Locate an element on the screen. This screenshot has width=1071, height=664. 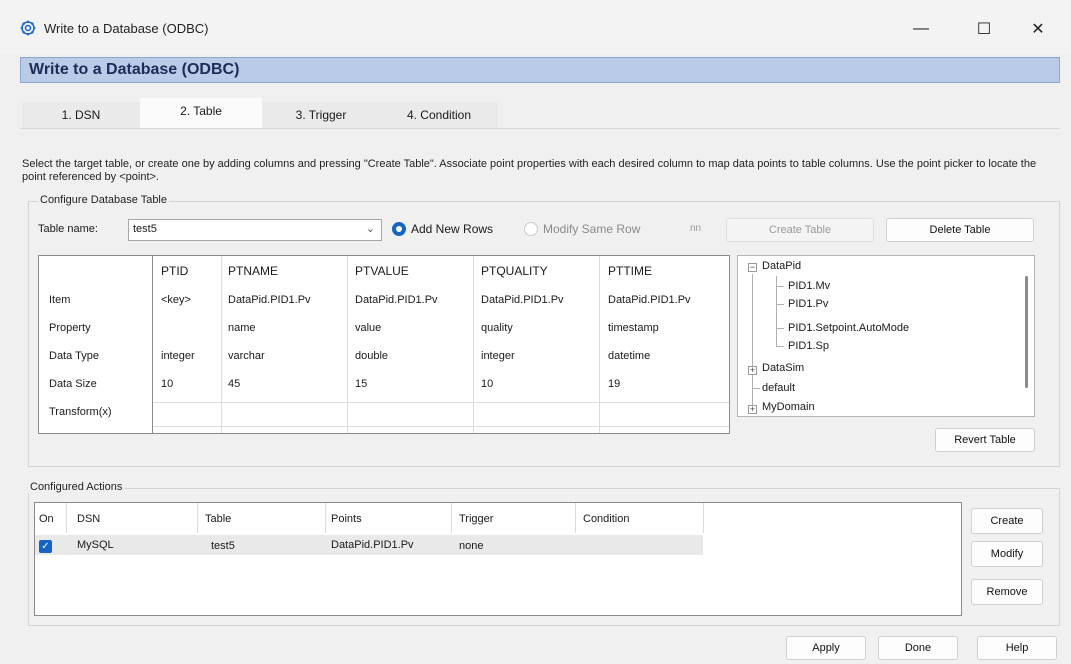
row-header-item: Item is located at coordinates (60, 300).